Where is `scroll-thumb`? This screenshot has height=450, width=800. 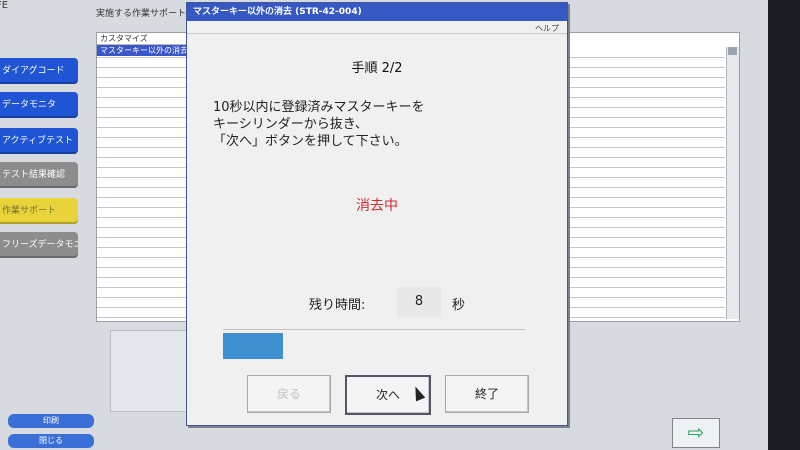 scroll-thumb is located at coordinates (732, 51).